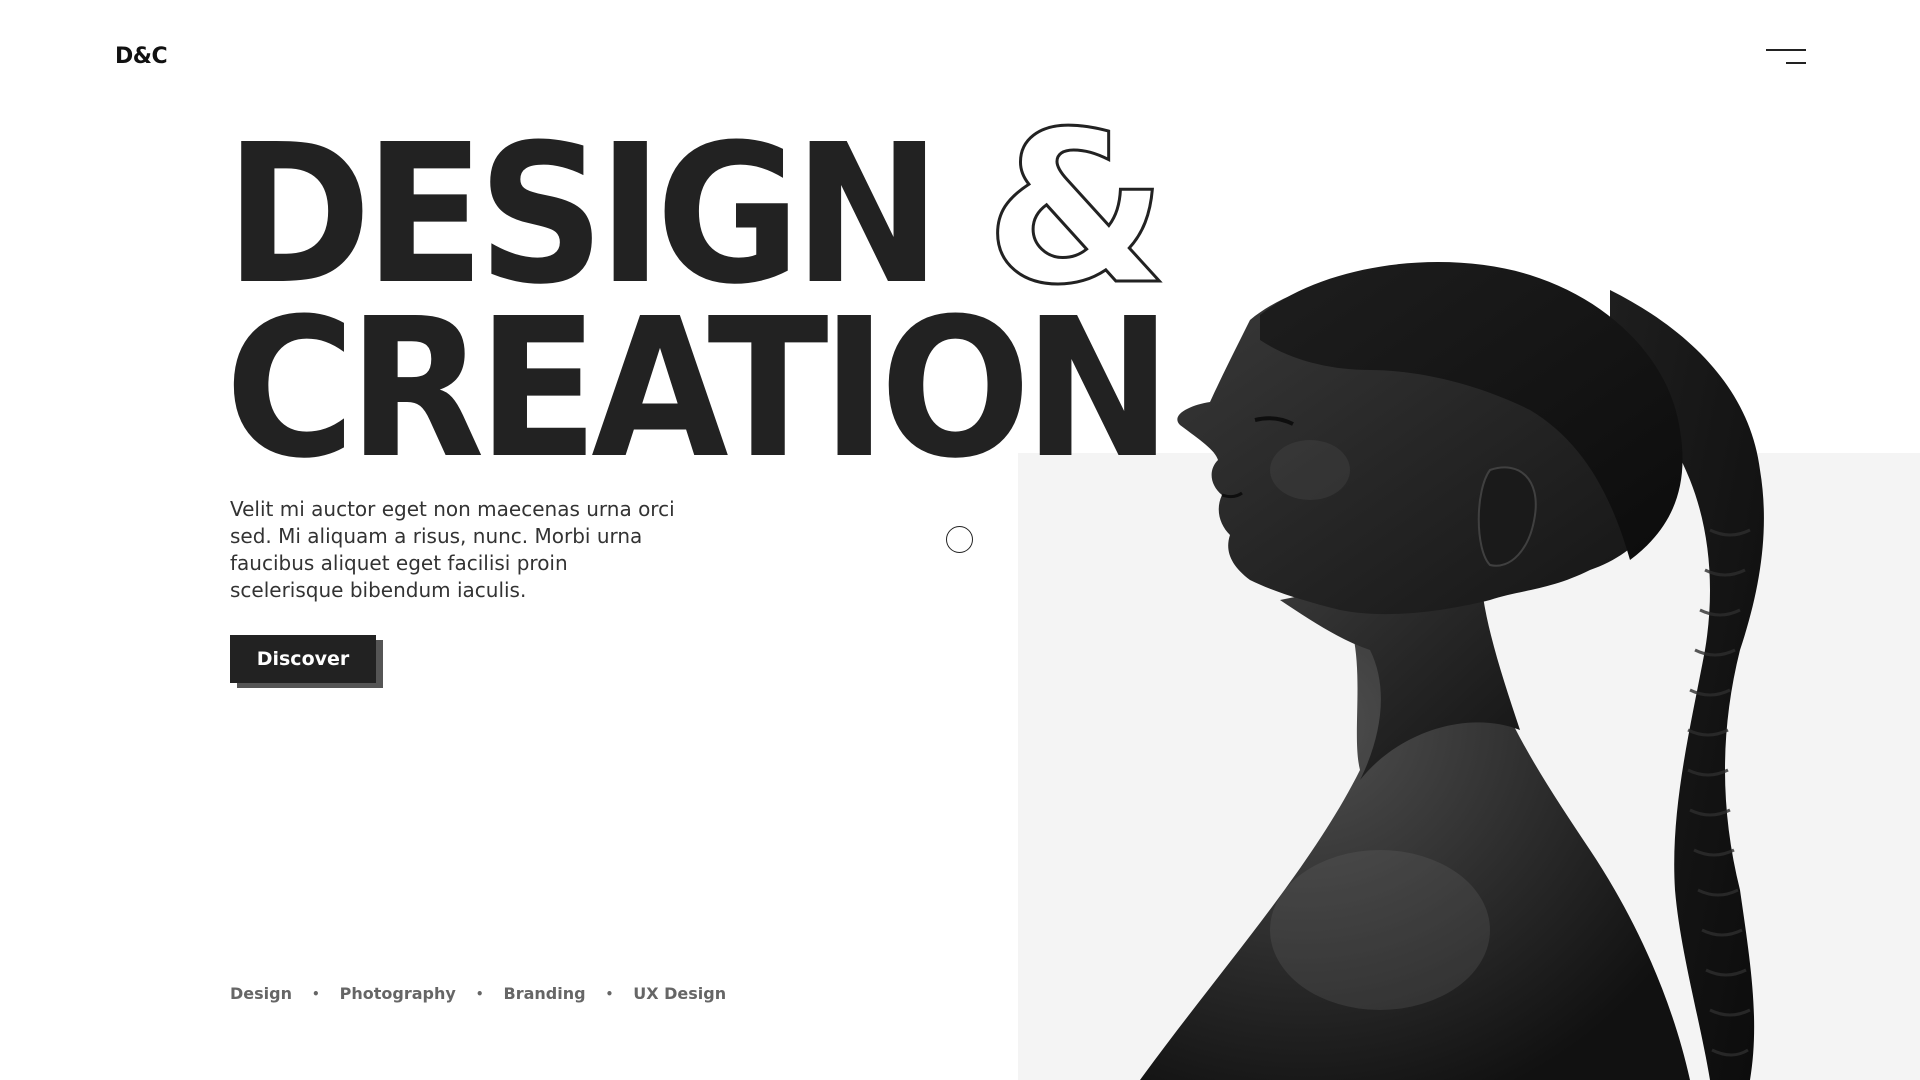 This screenshot has height=1080, width=1920. What do you see at coordinates (261, 993) in the screenshot?
I see `tag-design: Design` at bounding box center [261, 993].